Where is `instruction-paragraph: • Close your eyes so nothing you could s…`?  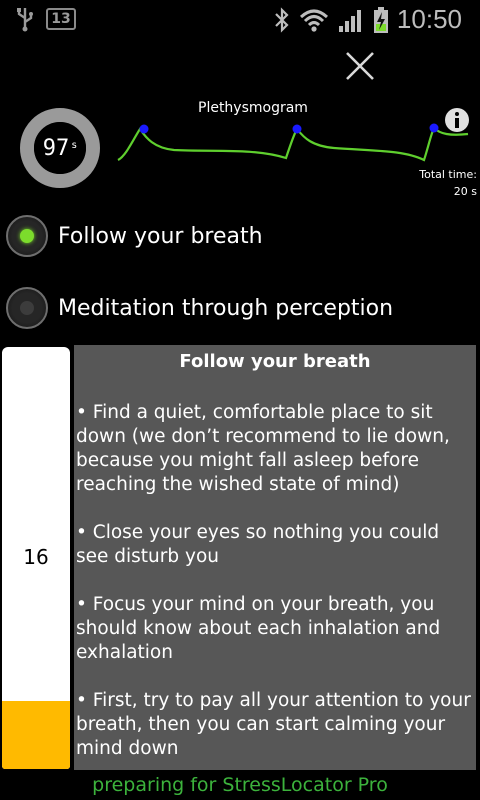 instruction-paragraph: • Close your eyes so nothing you could s… is located at coordinates (258, 544).